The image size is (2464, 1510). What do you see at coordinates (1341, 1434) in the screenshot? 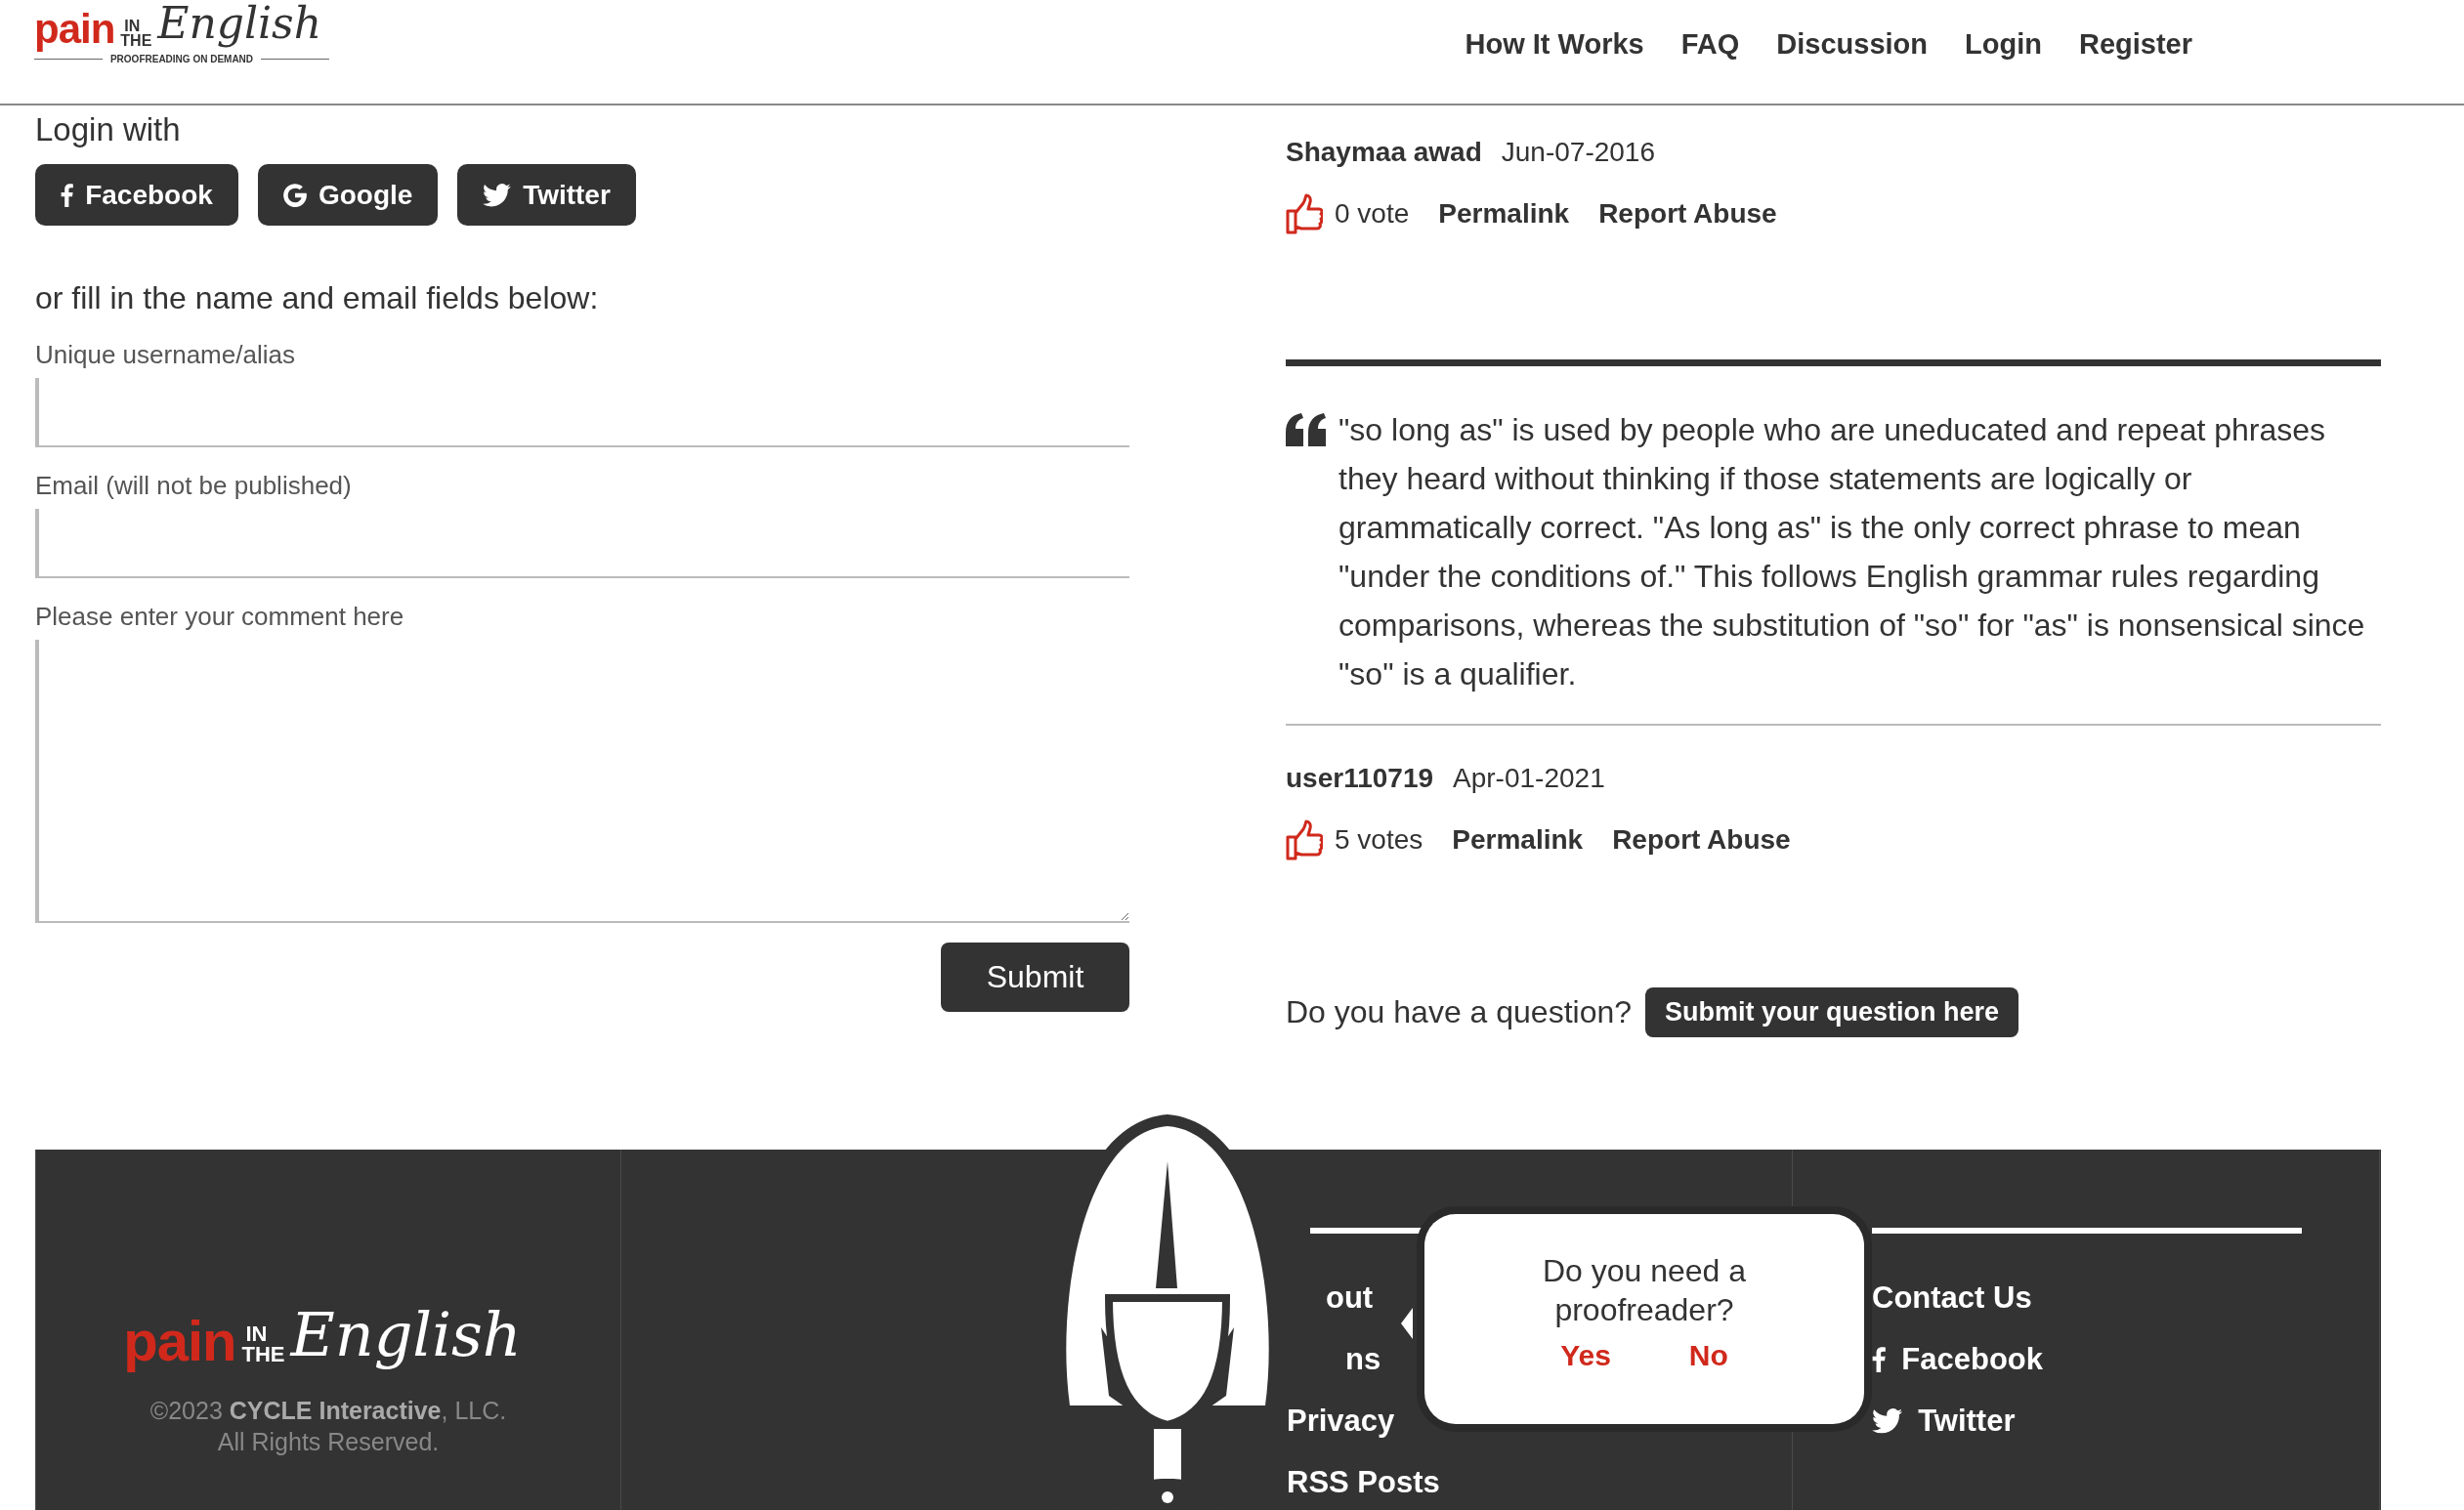
I see `footer-link: Privacy` at bounding box center [1341, 1434].